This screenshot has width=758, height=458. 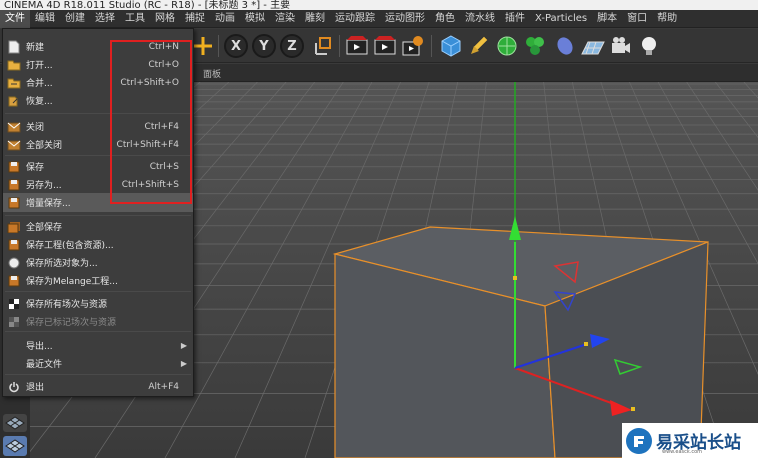 I want to click on watermark-logo-icon, so click(x=639, y=440).